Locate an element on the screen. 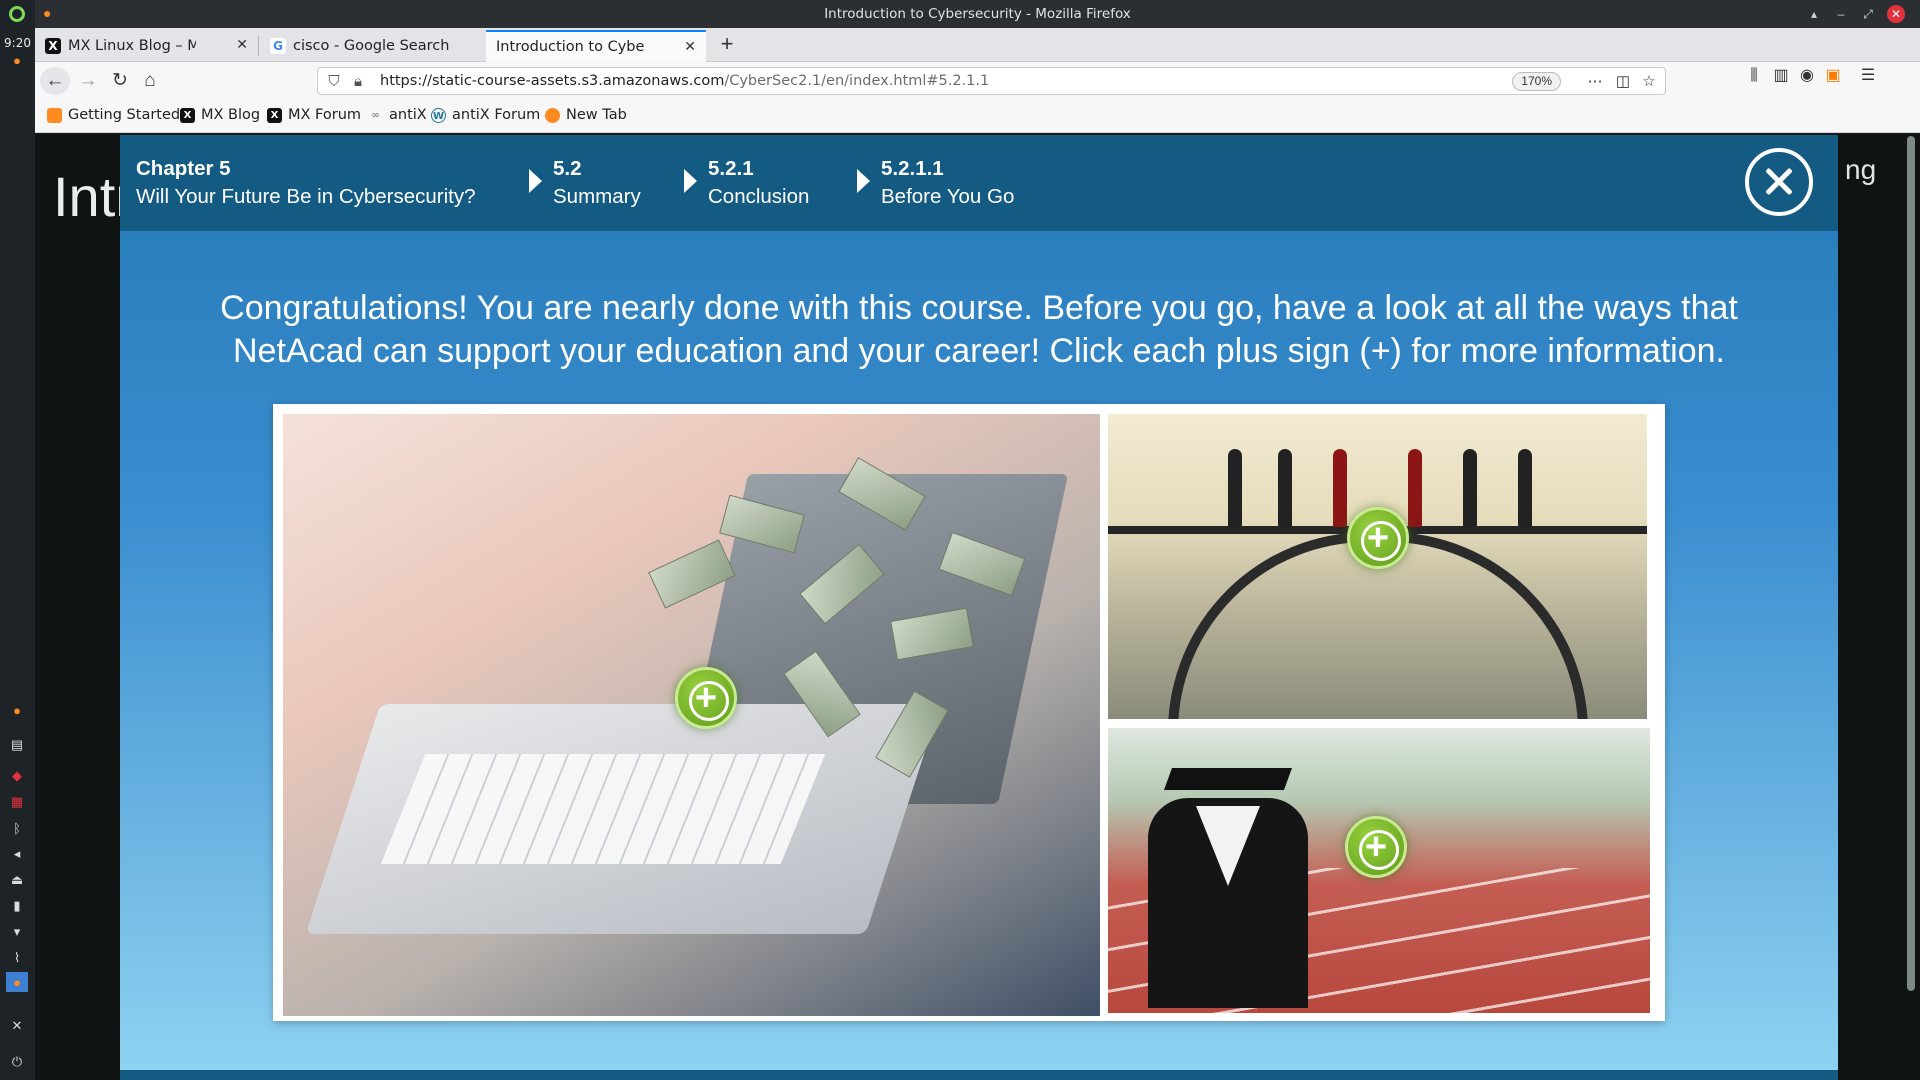  power-icon: ⏻ is located at coordinates (17, 1062).